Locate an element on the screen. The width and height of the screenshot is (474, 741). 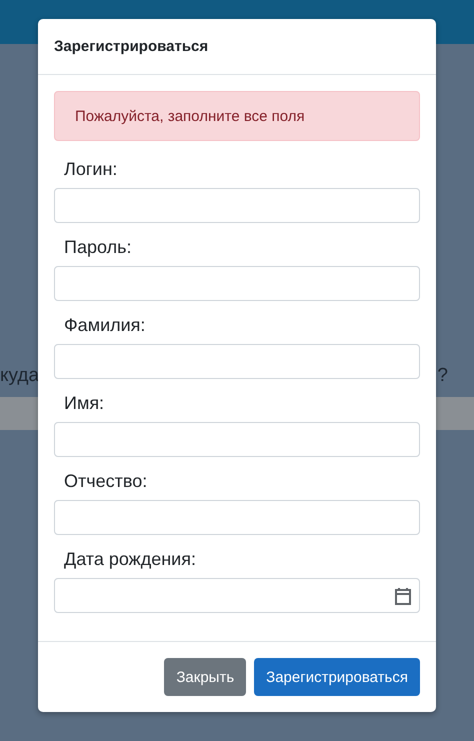
field-label: Фамилия: is located at coordinates (105, 325).